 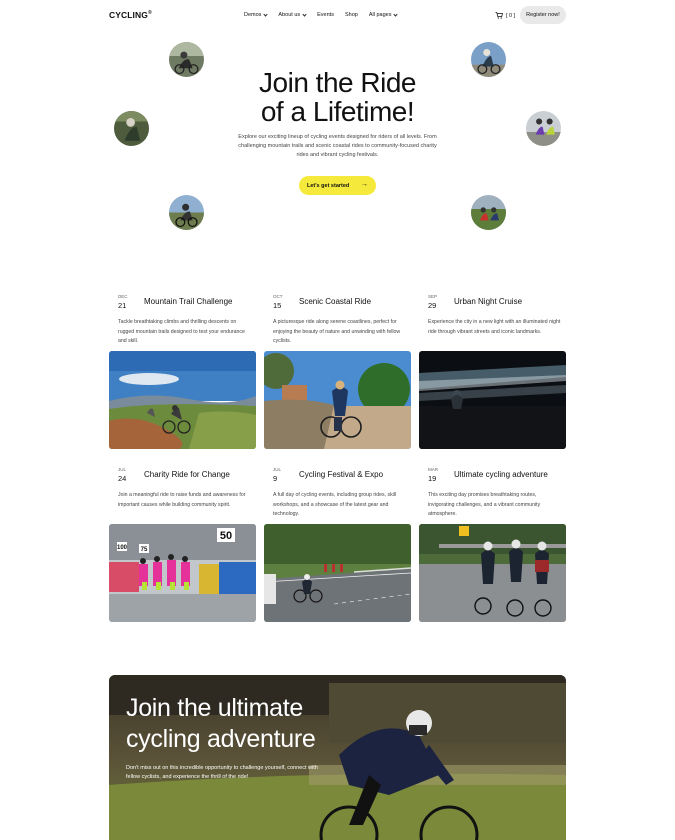 What do you see at coordinates (123, 302) in the screenshot?
I see `event-date: DEC 21` at bounding box center [123, 302].